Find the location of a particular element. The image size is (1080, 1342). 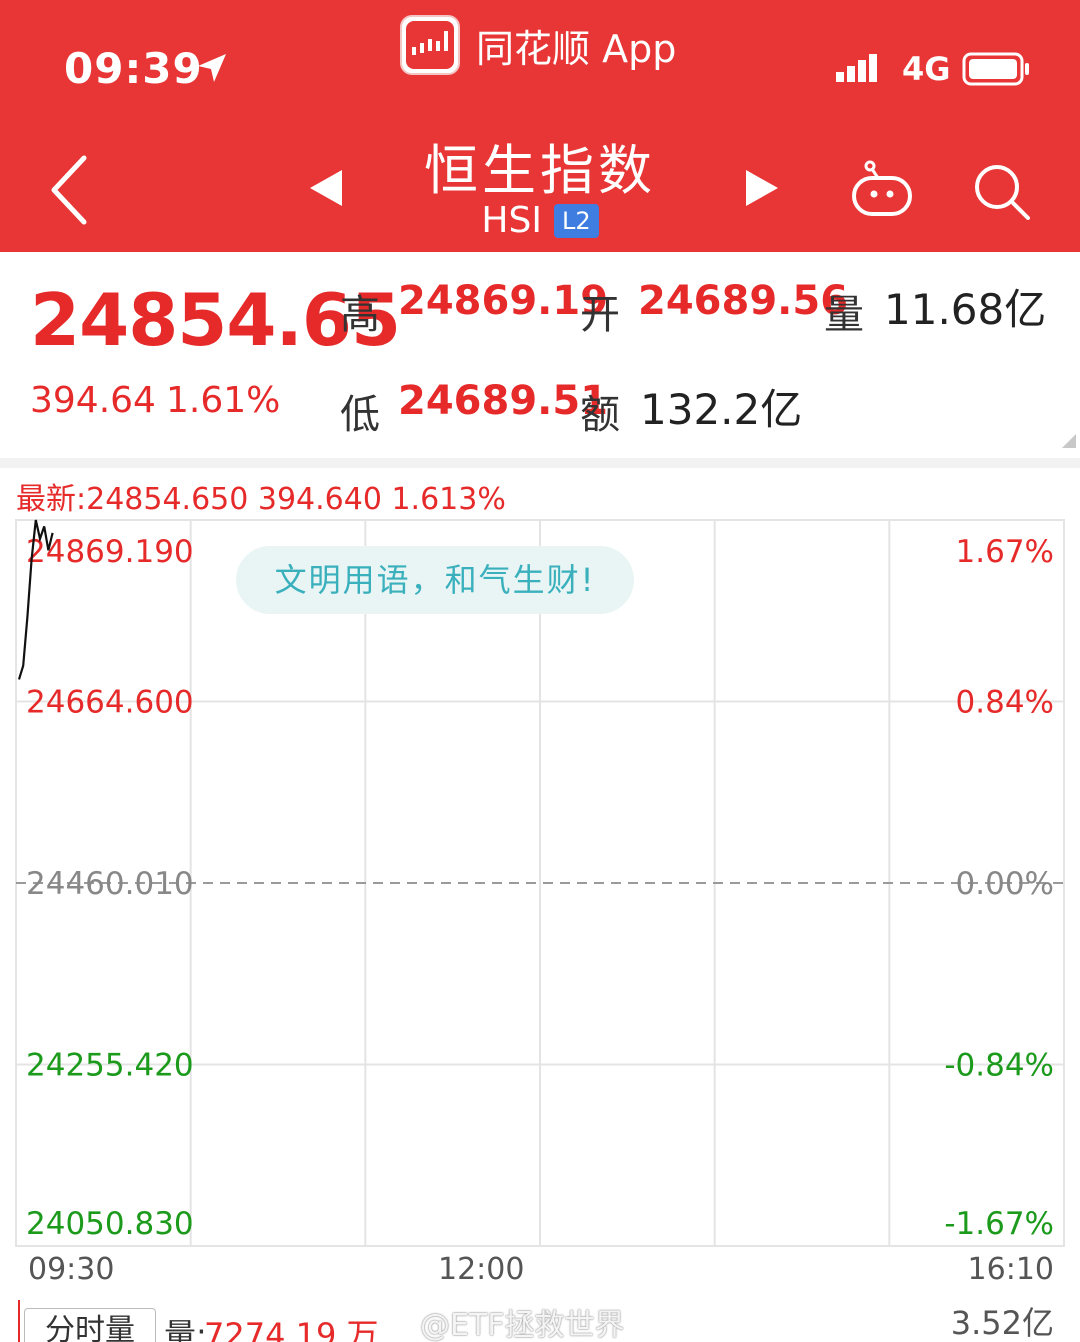

index-name: 恒生指数 is located at coordinates (540, 170).